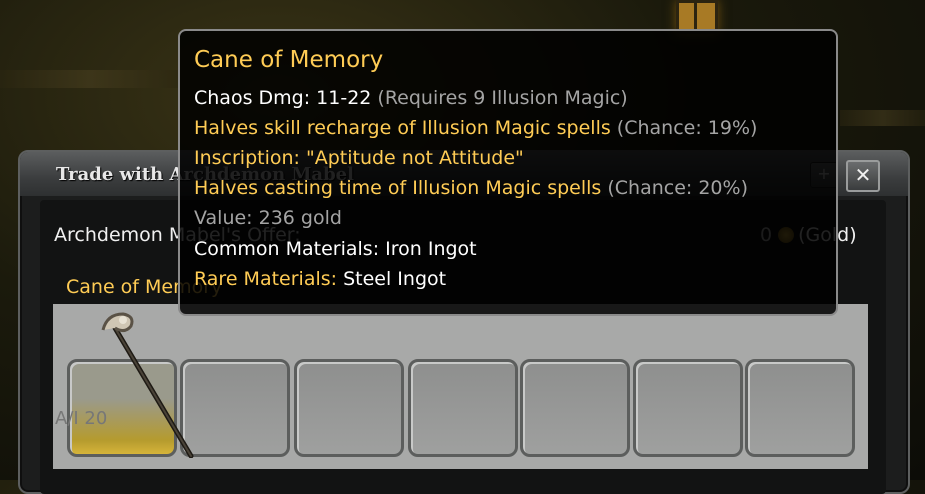 Image resolution: width=925 pixels, height=494 pixels. Describe the element at coordinates (268, 218) in the screenshot. I see `tooltip-value: Value: 236 gold` at that location.